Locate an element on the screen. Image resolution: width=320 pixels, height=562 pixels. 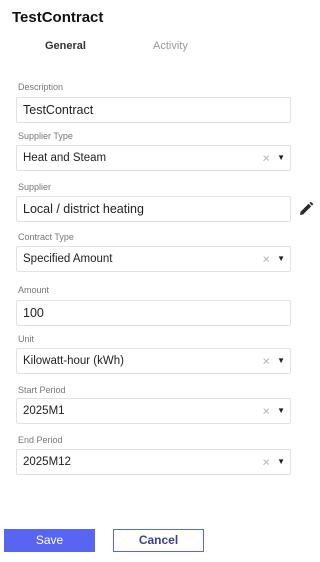
supplier-field: Local / district heating is located at coordinates (153, 209).